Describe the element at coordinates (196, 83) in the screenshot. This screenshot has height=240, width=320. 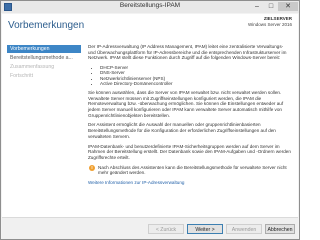
I see `list-item: Active Directory-Domänencontroller` at that location.